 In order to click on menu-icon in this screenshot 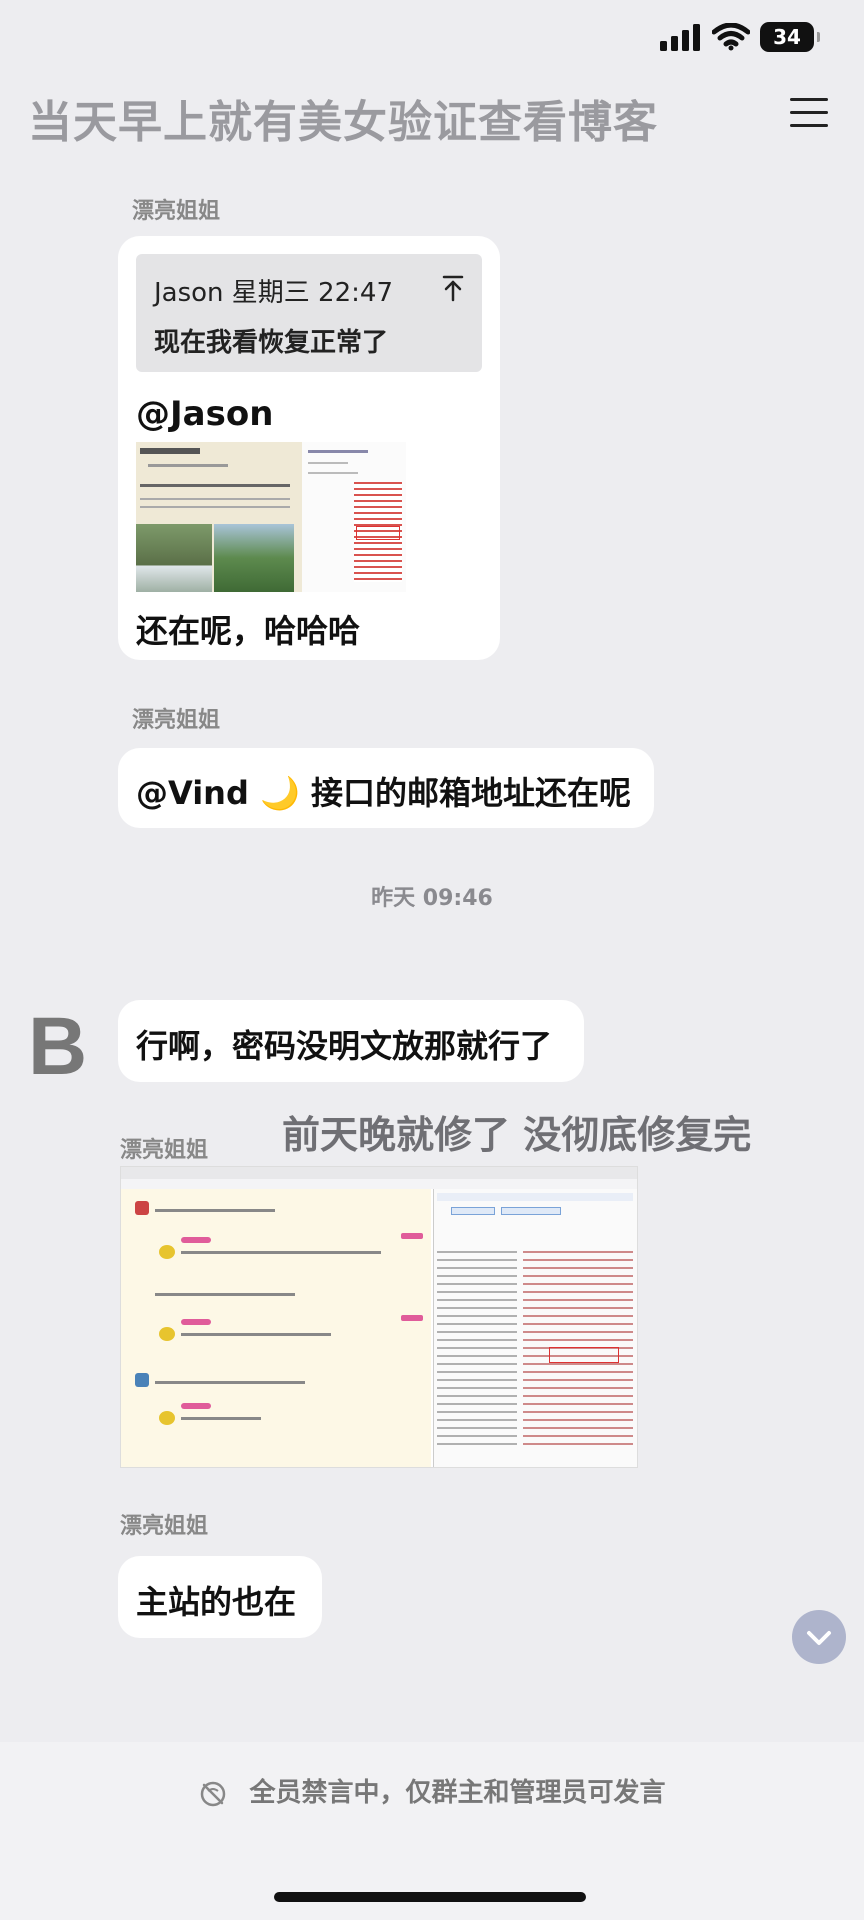, I will do `click(809, 114)`.